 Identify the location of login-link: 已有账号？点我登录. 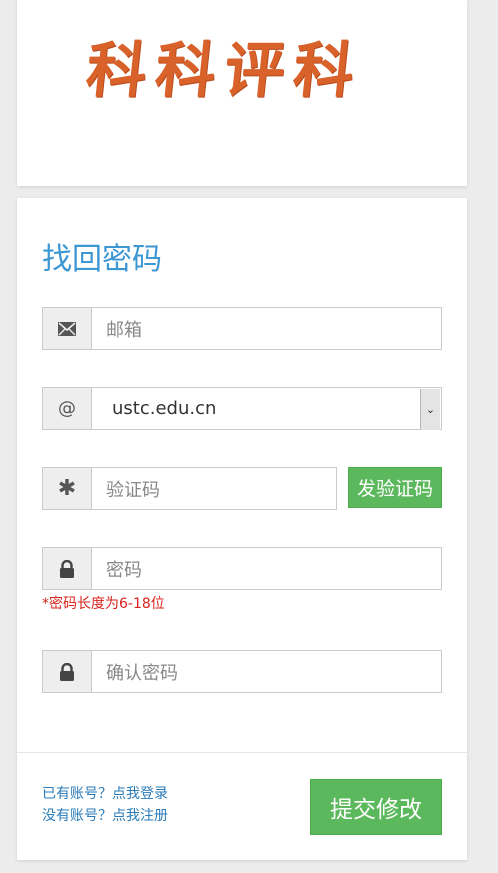
(105, 793).